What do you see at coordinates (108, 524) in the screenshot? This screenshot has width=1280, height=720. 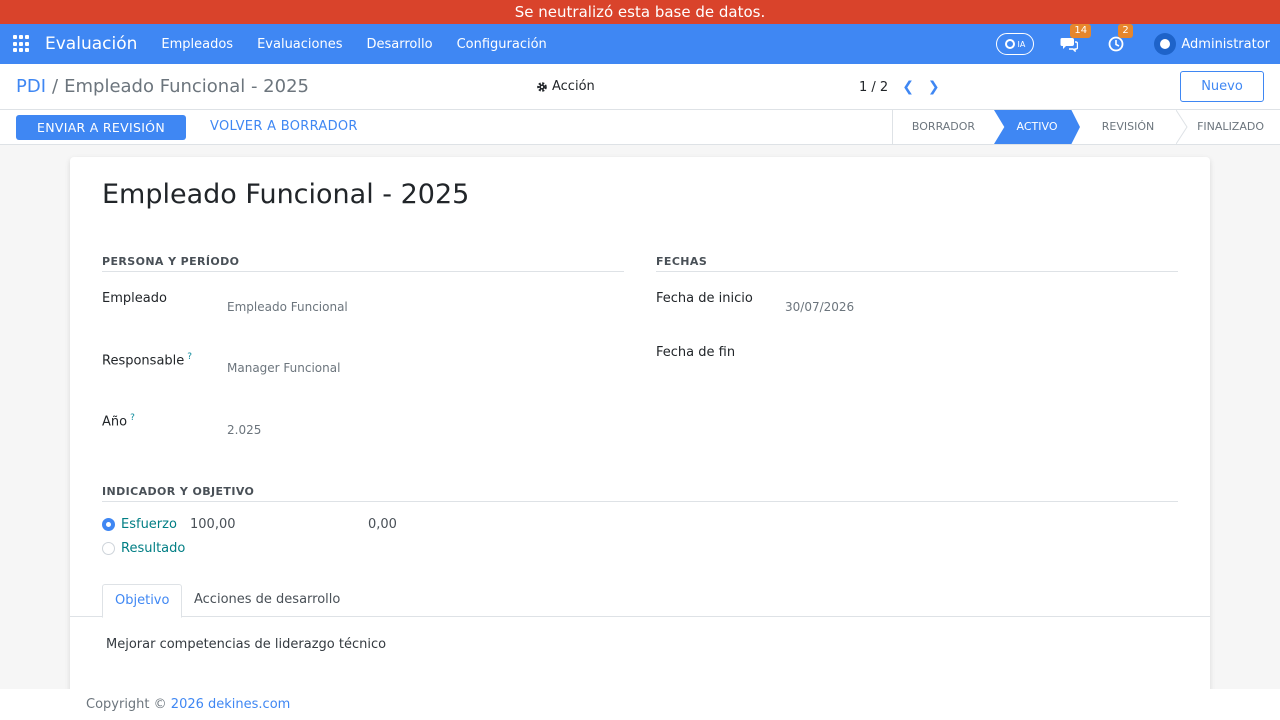 I see `radio-button-selected` at bounding box center [108, 524].